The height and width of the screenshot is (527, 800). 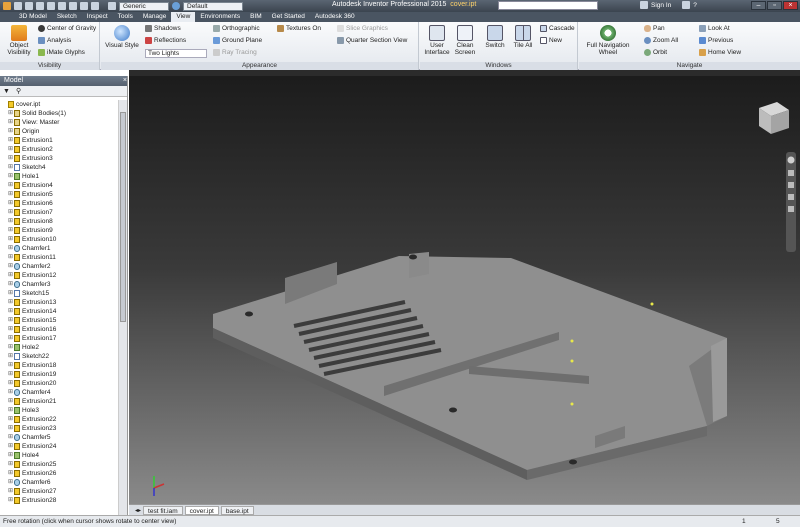 What do you see at coordinates (686, 5) in the screenshot?
I see `cart-icon` at bounding box center [686, 5].